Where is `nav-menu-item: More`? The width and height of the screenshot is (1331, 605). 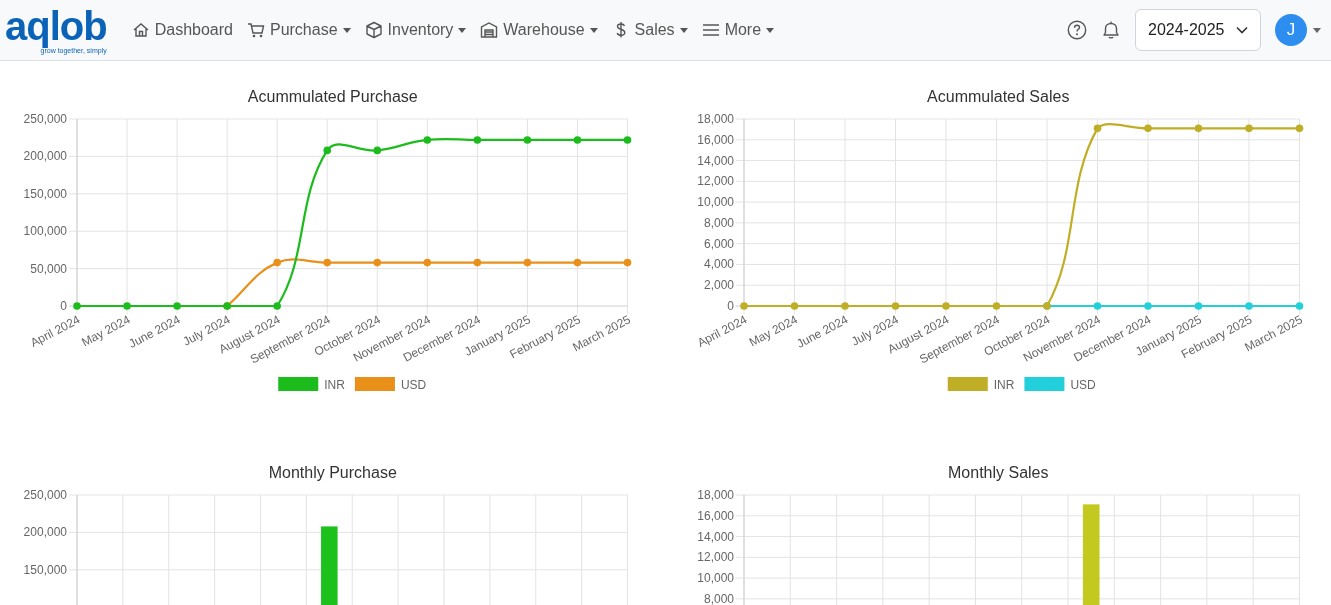 nav-menu-item: More is located at coordinates (738, 30).